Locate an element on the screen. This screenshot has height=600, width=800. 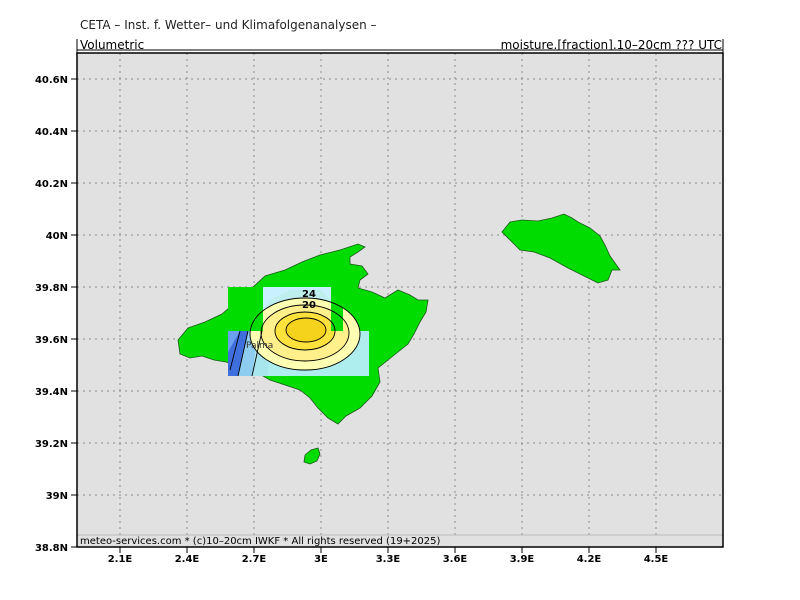
contour-label-20: 20 is located at coordinates (309, 305).